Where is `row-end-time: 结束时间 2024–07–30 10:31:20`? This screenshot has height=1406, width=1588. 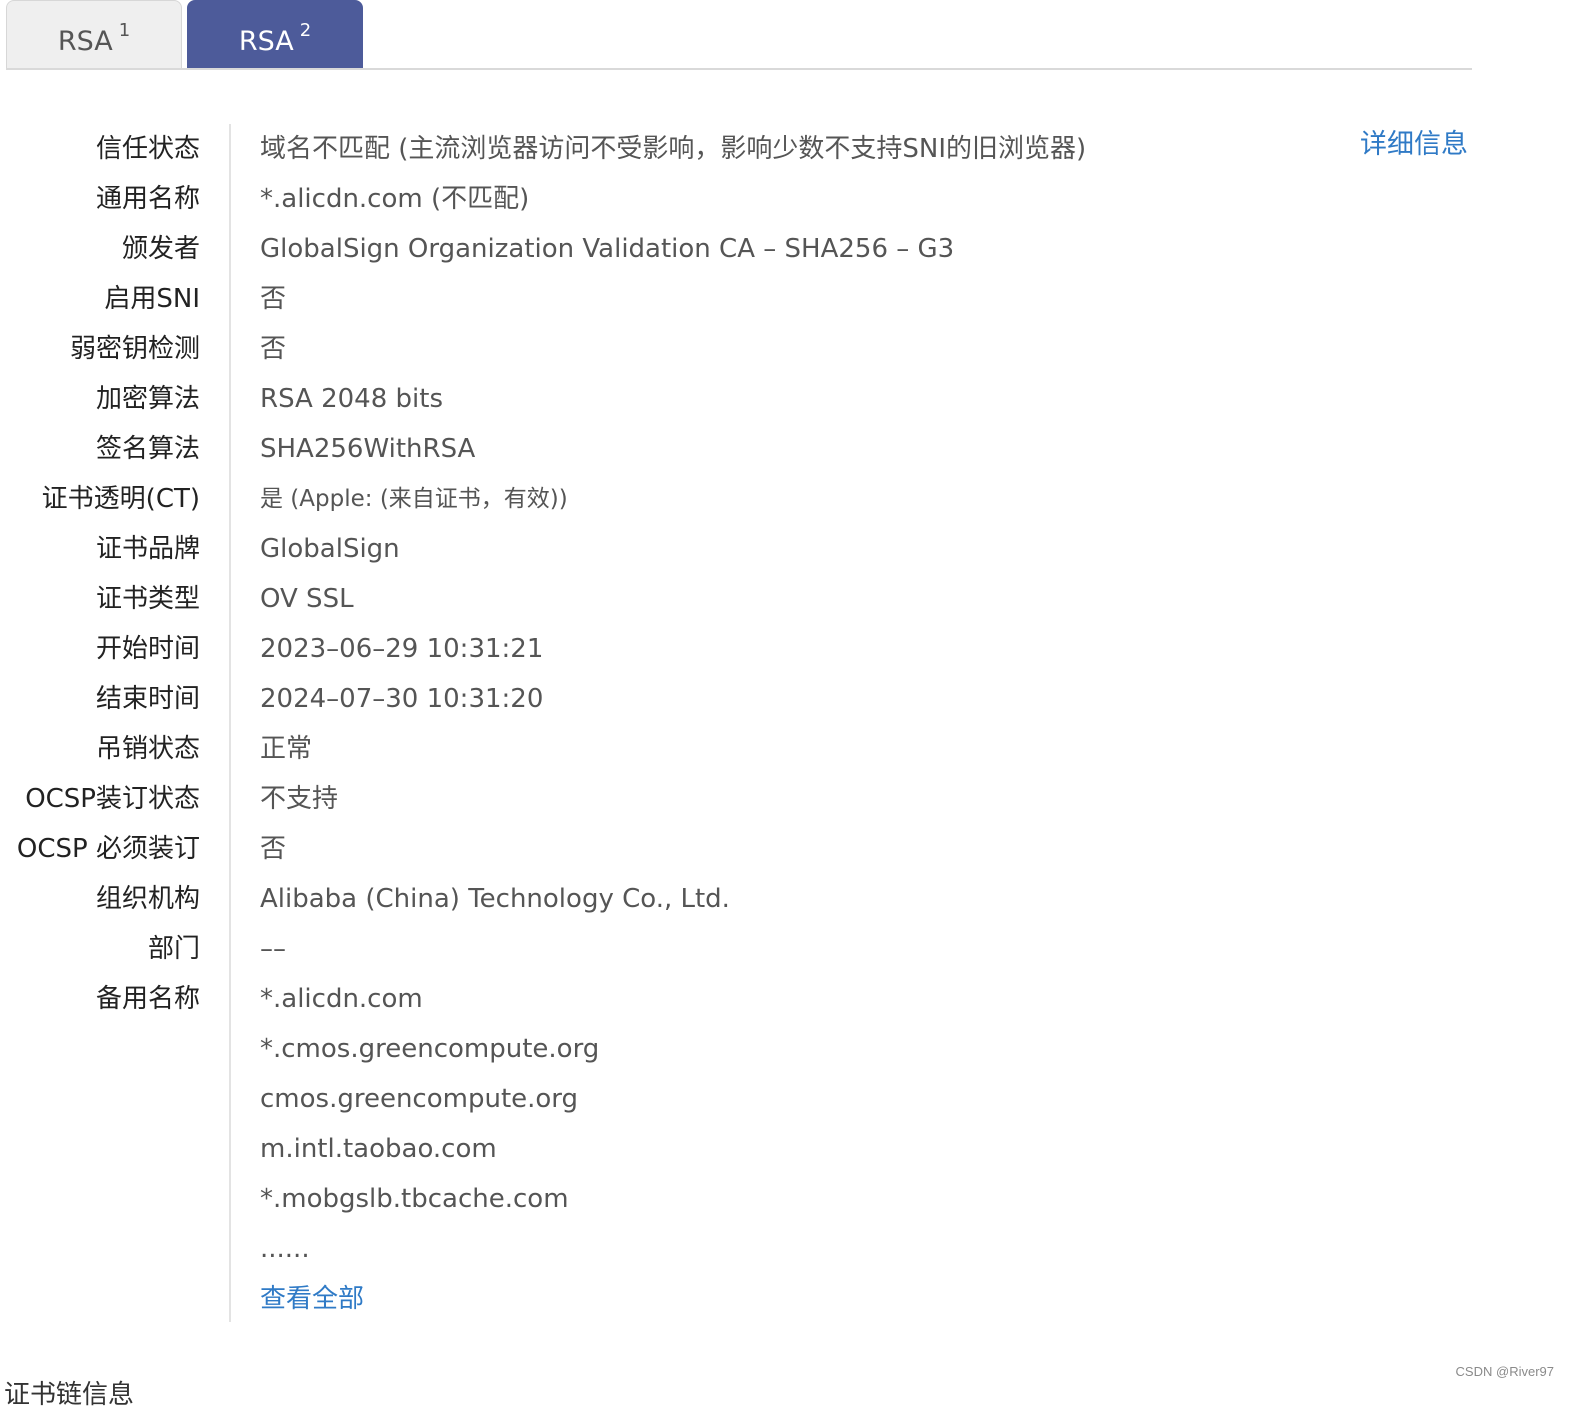
row-end-time: 结束时间 2024–07–30 10:31:20 is located at coordinates (794, 699).